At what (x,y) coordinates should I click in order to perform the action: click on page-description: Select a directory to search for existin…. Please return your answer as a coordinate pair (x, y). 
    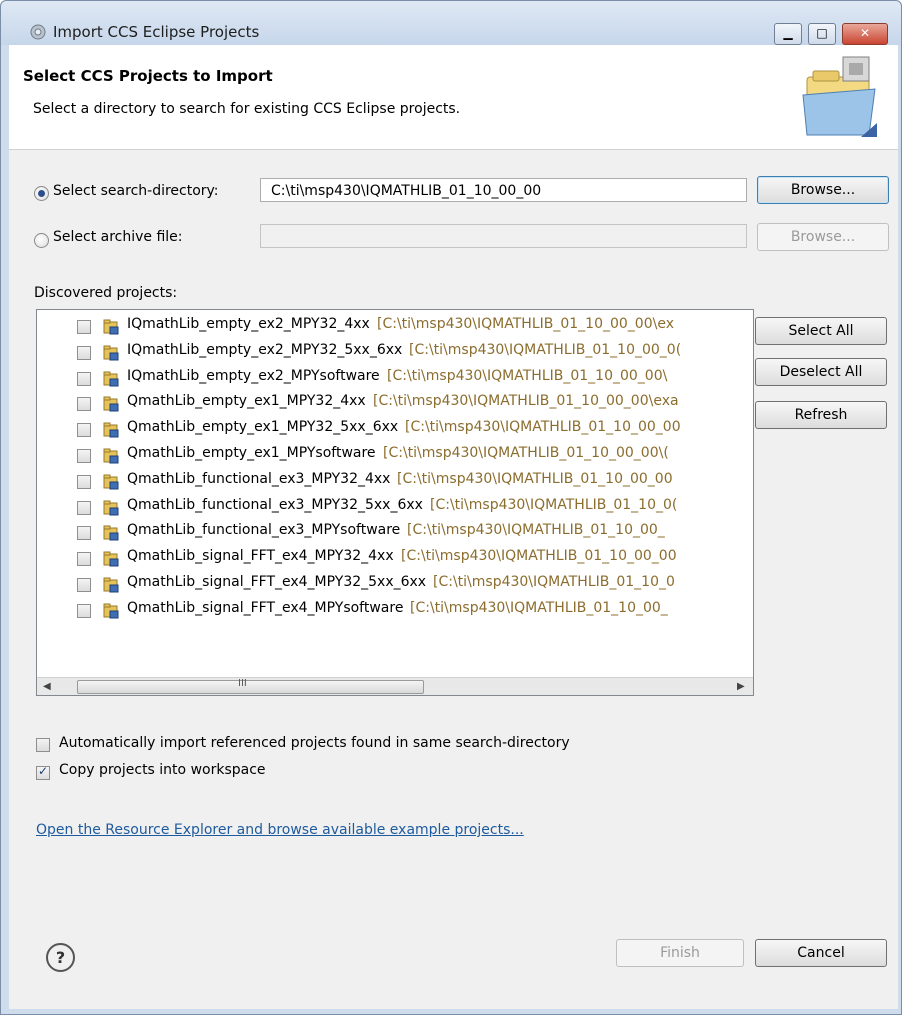
    Looking at the image, I should click on (247, 109).